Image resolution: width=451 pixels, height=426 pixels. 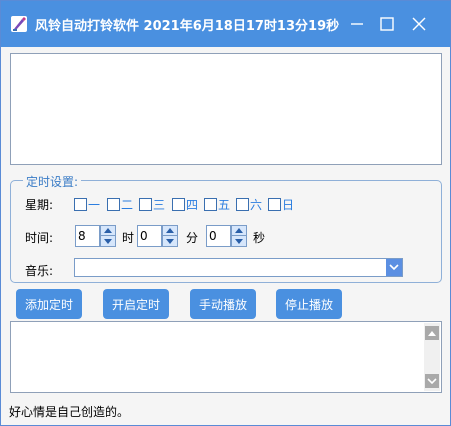 What do you see at coordinates (218, 236) in the screenshot?
I see `second-input: 0` at bounding box center [218, 236].